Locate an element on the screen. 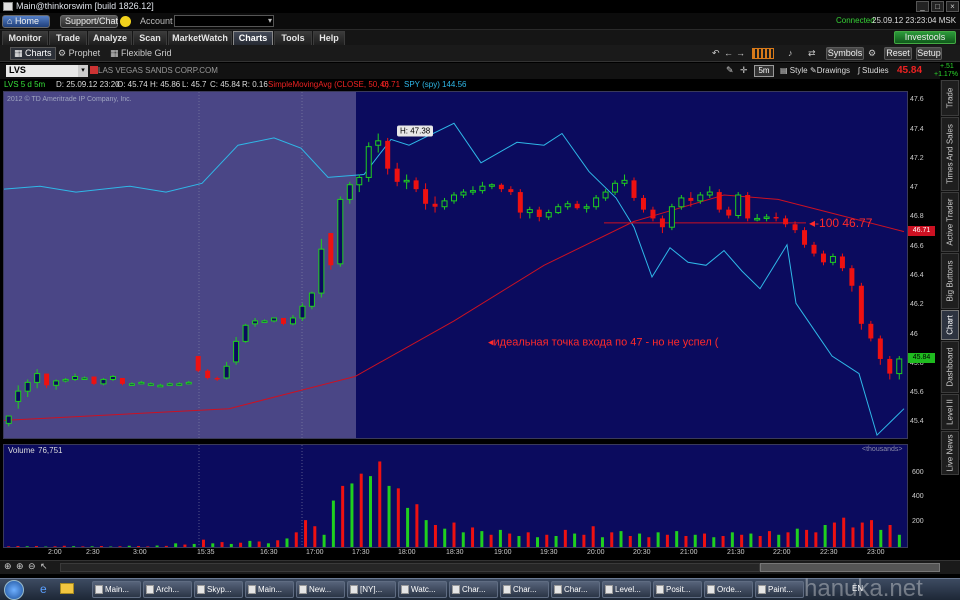 This screenshot has height=600, width=960. subtab-prophet: ⚙ Prophet is located at coordinates (79, 53).